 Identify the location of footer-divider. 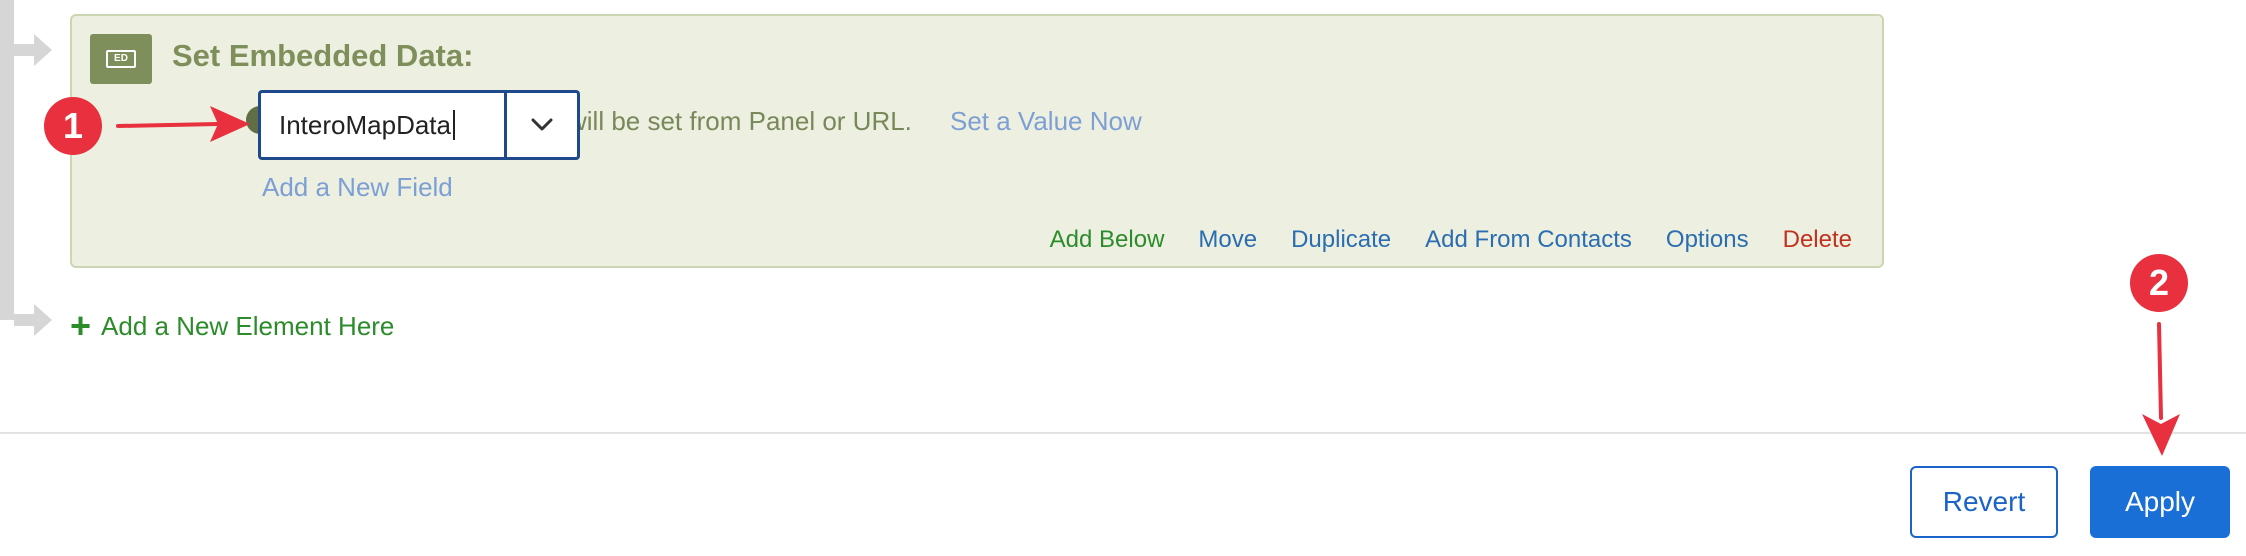
(1123, 433).